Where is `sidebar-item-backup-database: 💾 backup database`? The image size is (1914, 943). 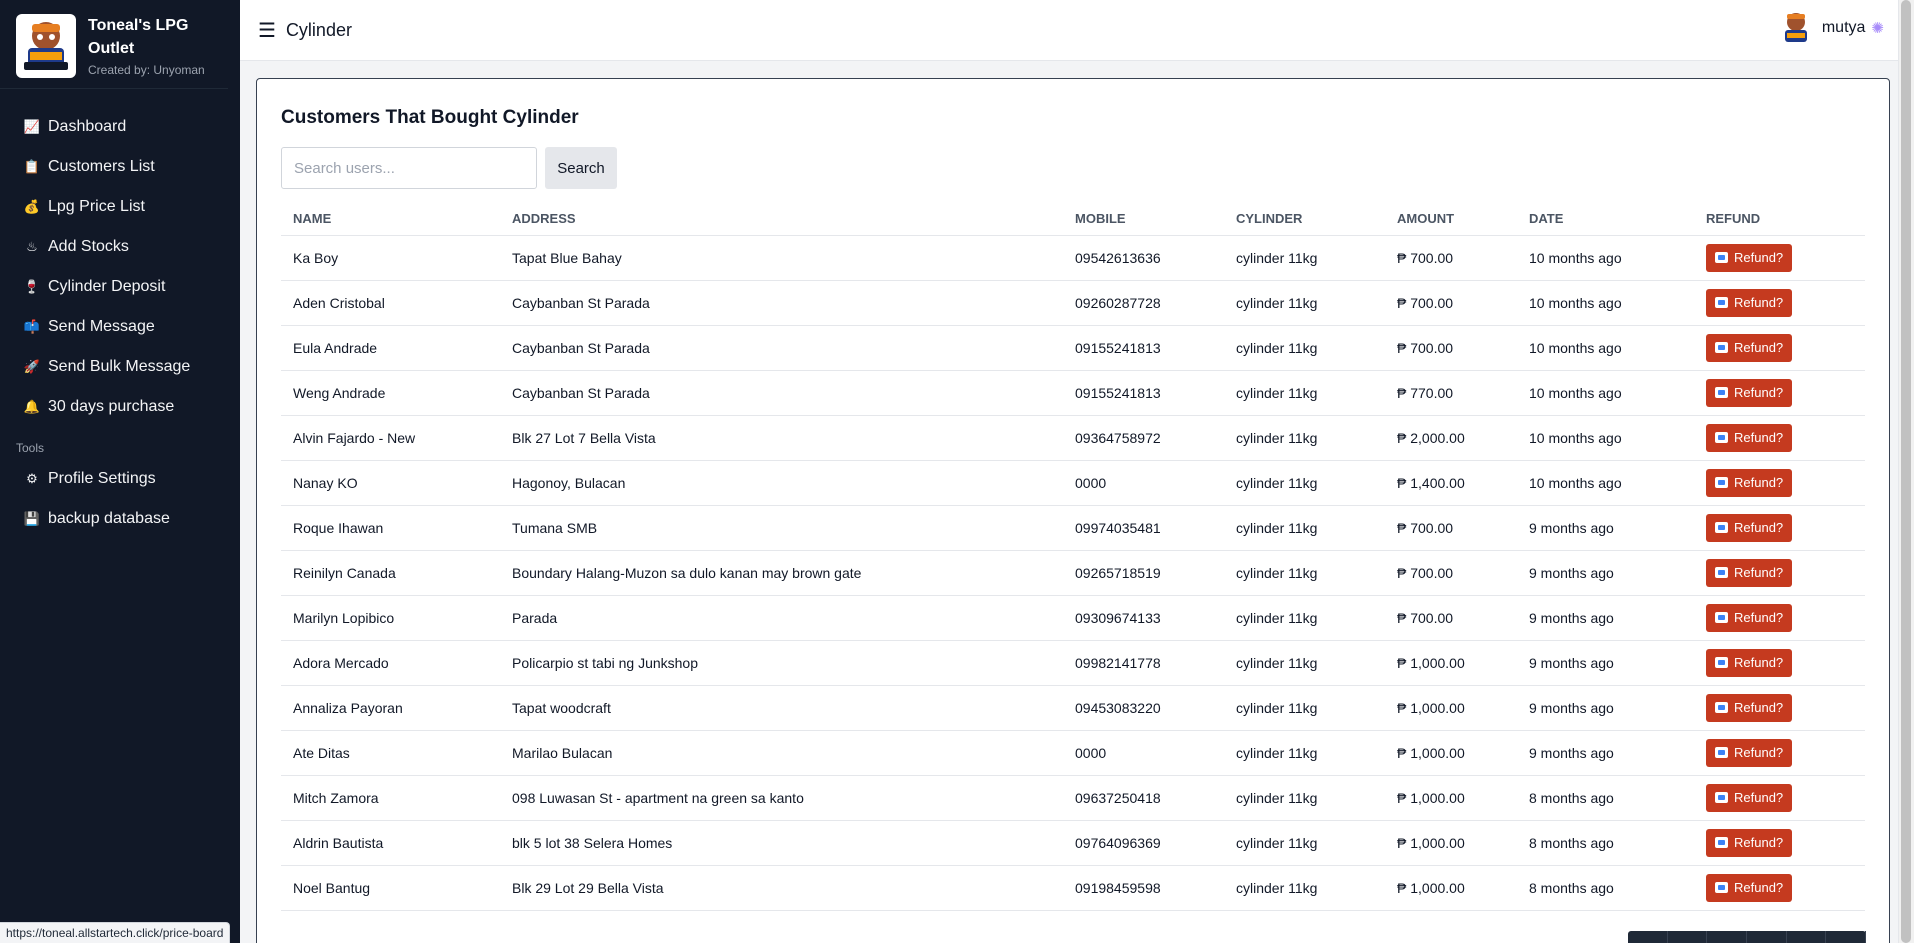
sidebar-item-backup-database: 💾 backup database is located at coordinates (120, 519).